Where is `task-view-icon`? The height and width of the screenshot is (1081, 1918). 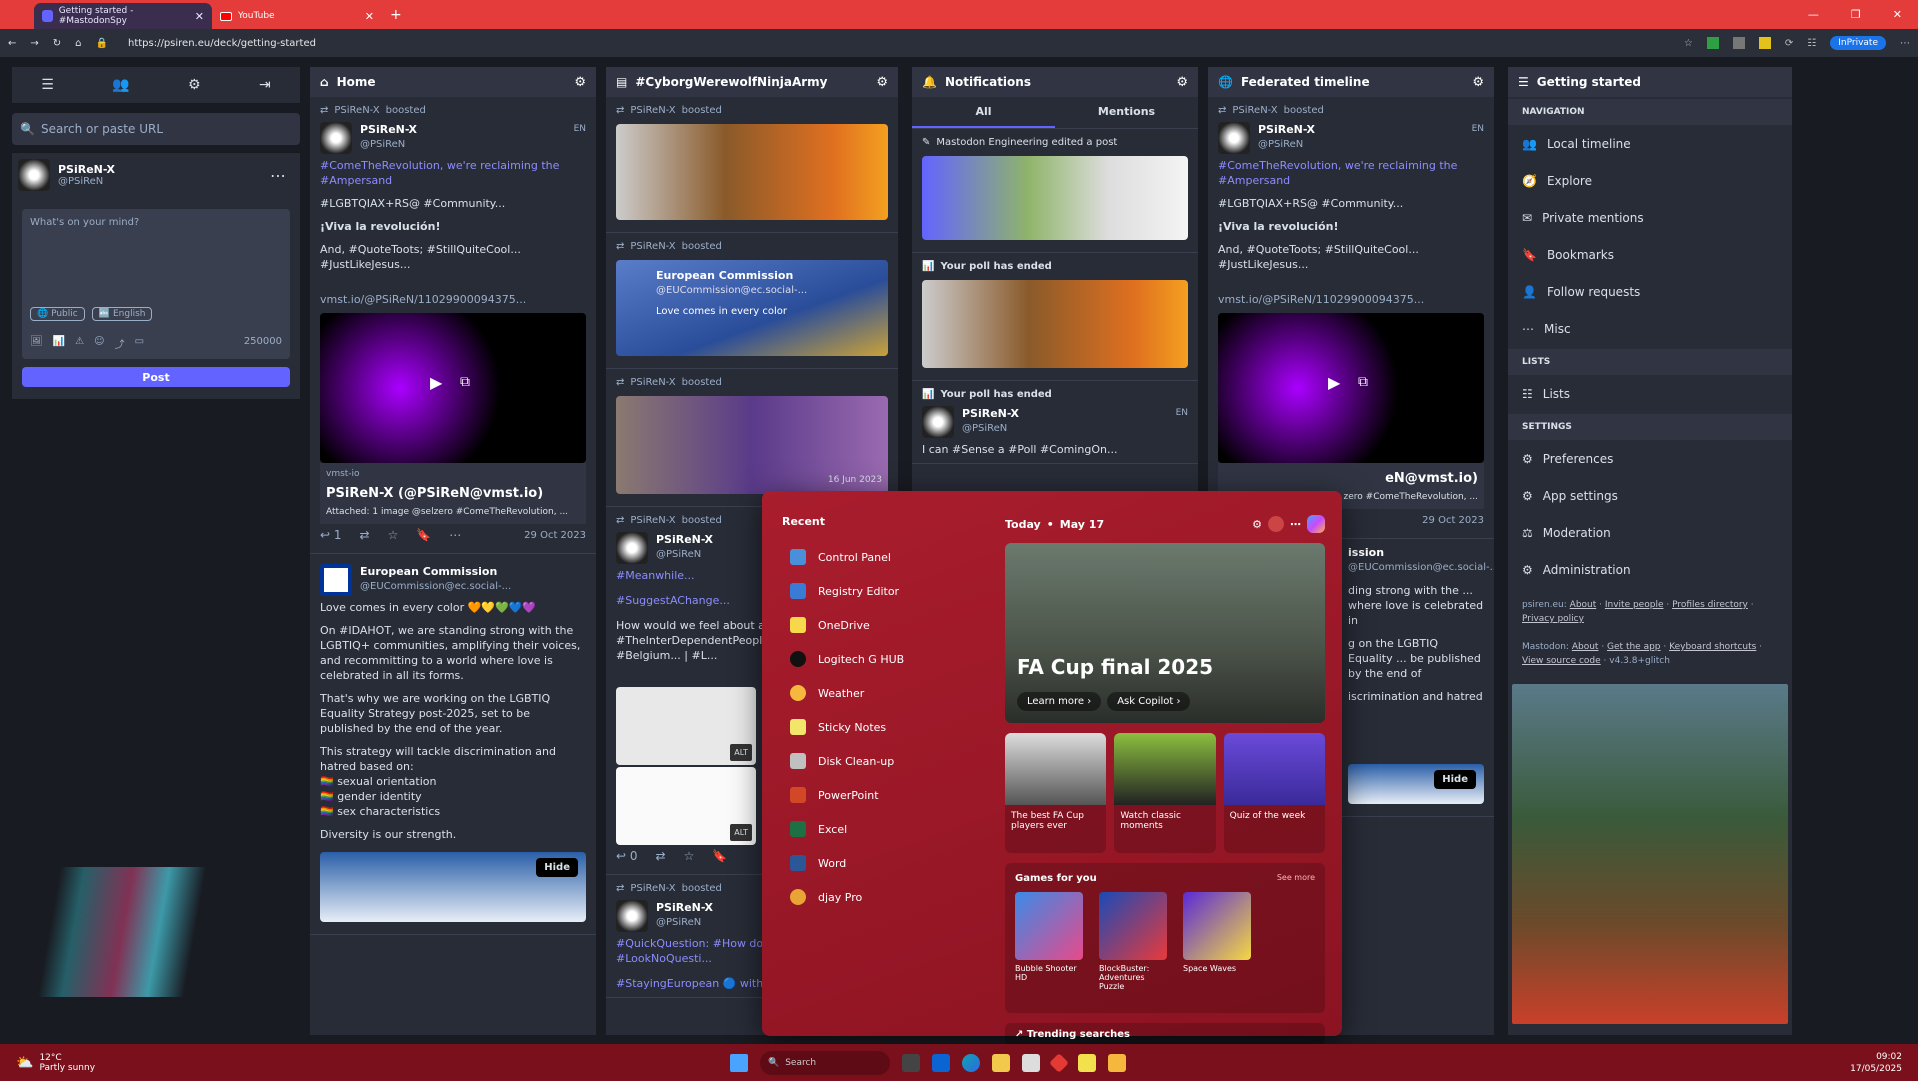 task-view-icon is located at coordinates (911, 1062).